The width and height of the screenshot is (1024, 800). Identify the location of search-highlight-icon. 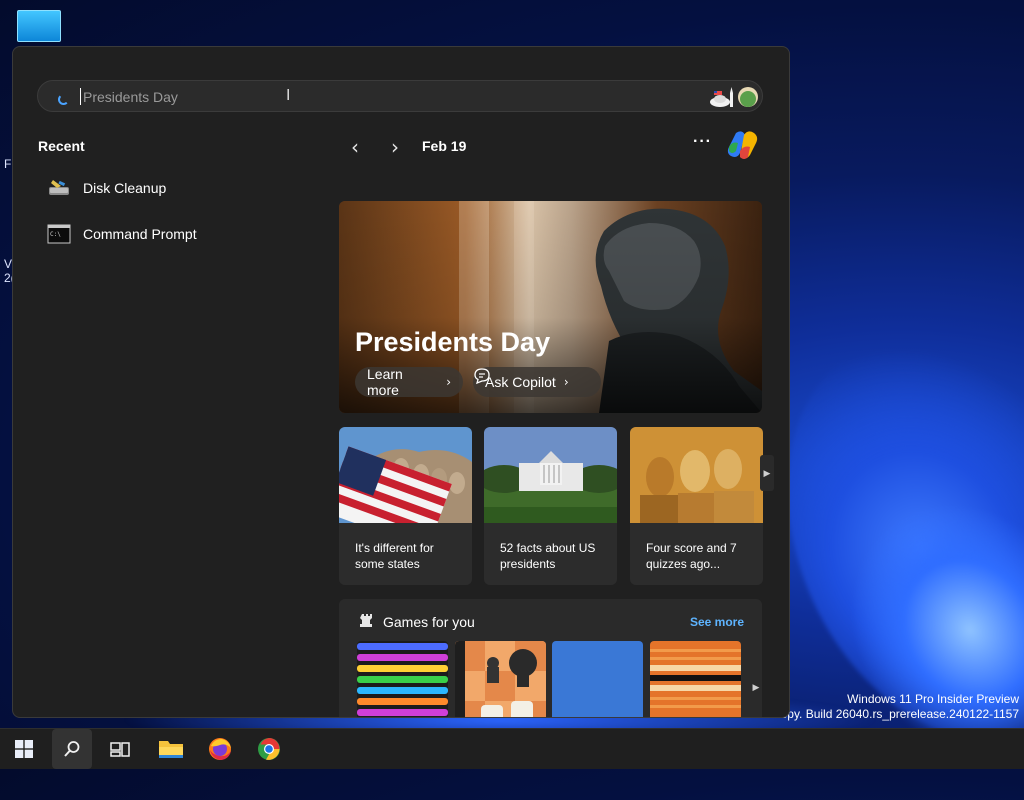
(734, 96).